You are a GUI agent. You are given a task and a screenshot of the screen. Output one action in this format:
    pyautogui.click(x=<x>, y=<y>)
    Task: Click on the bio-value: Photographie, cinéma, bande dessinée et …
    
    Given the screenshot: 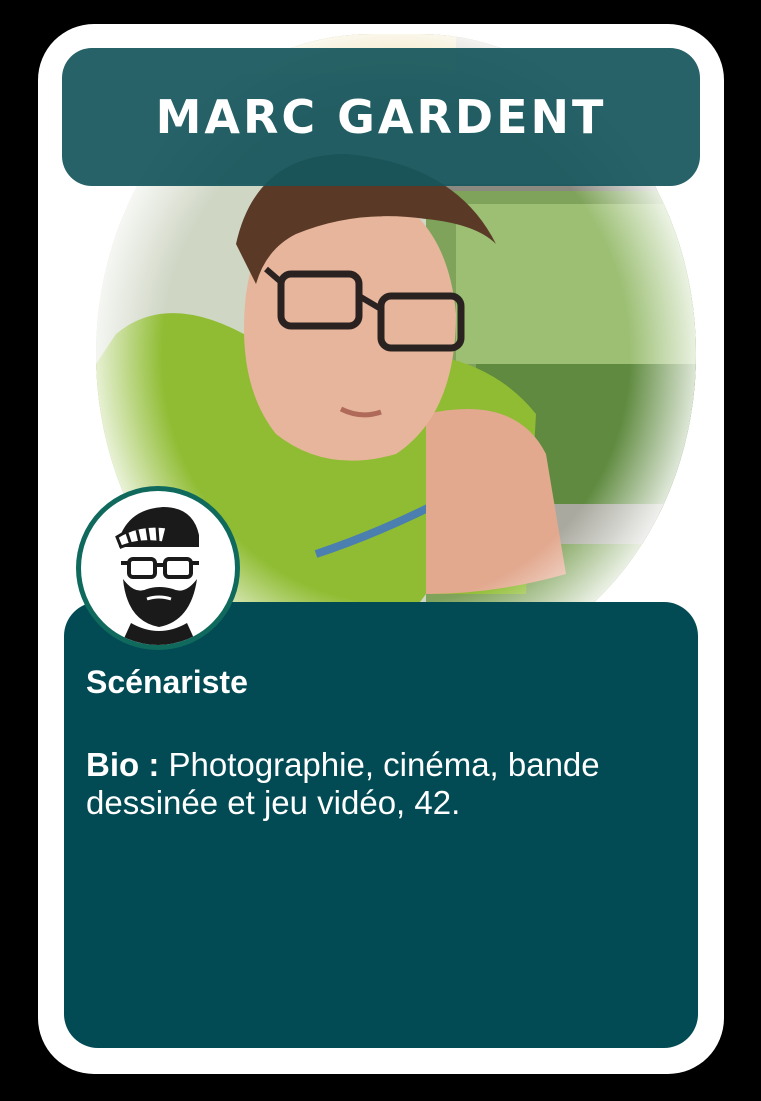 What is the action you would take?
    pyautogui.click(x=343, y=783)
    